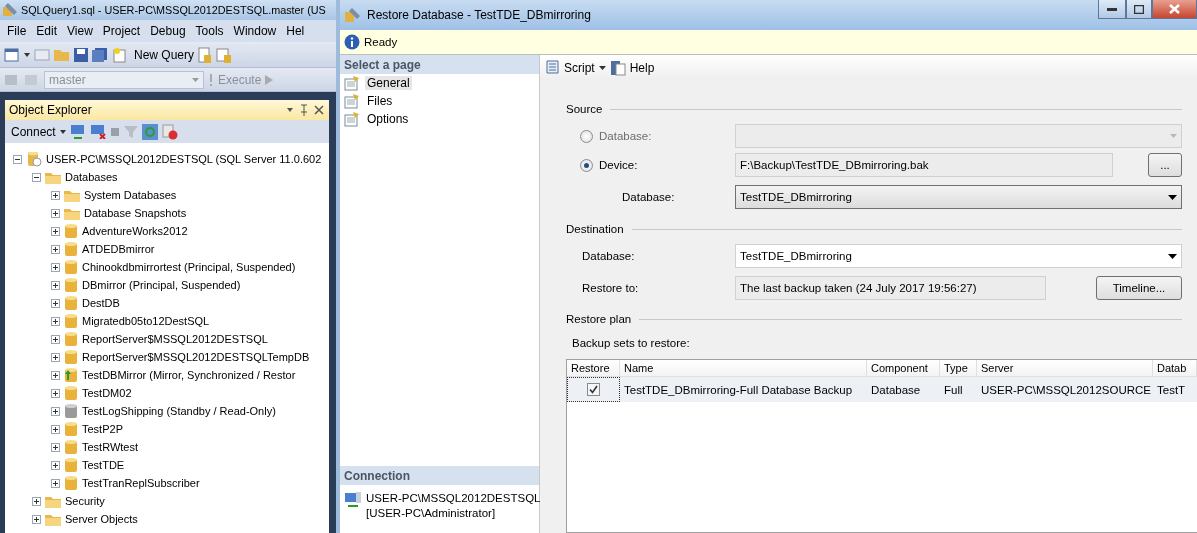  Describe the element at coordinates (121, 31) in the screenshot. I see `menu-item: Project` at that location.